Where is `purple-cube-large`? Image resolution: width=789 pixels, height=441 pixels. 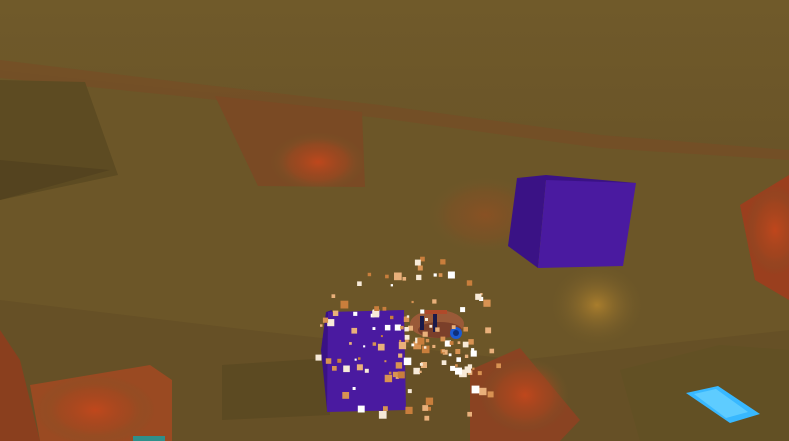 purple-cube-large is located at coordinates (572, 221).